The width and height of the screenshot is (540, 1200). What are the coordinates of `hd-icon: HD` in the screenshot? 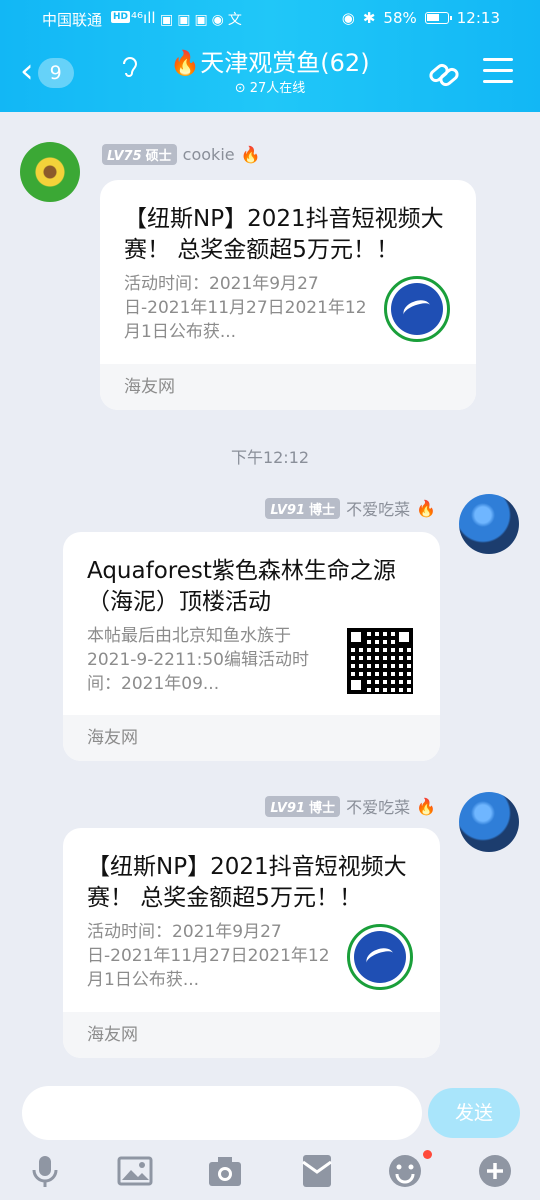 It's located at (121, 17).